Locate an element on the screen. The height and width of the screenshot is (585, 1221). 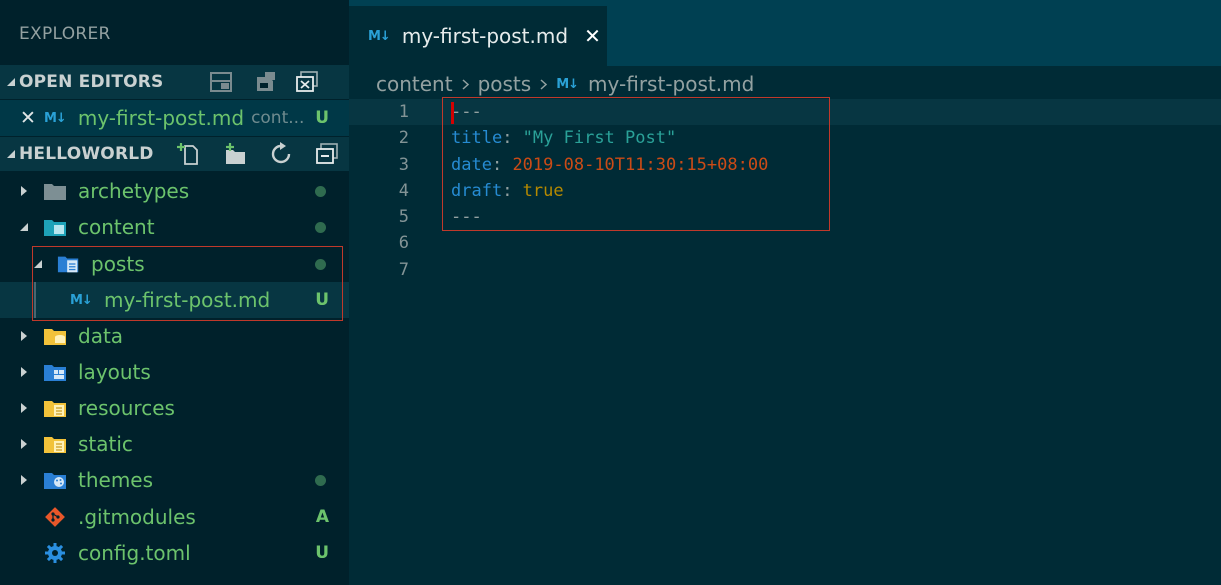
code-line-3: date: 2019-08-10T11:30:15+08:00 is located at coordinates (609, 165).